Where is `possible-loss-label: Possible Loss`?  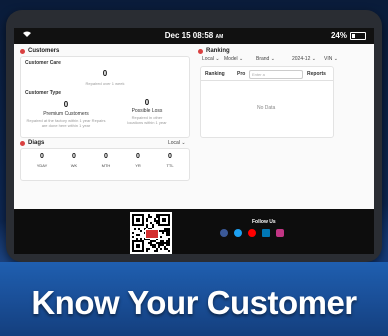 possible-loss-label: Possible Loss is located at coordinates (147, 111).